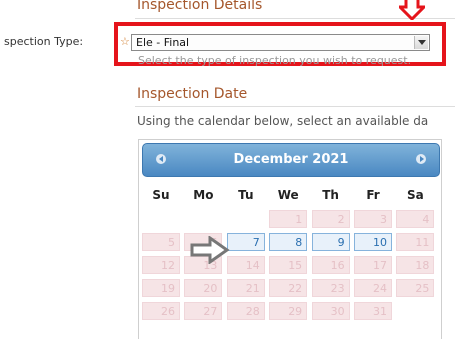  What do you see at coordinates (412, 10) in the screenshot?
I see `red-down-arrow-annotation` at bounding box center [412, 10].